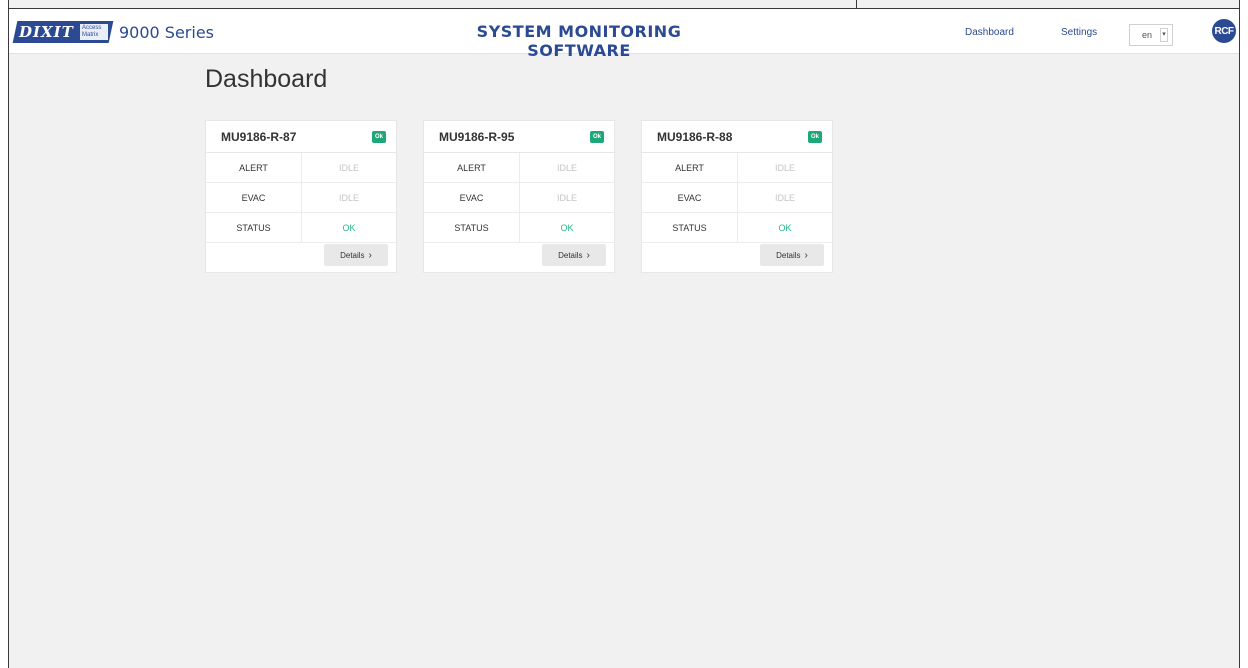  I want to click on device-name: MU9186-R-87, so click(259, 136).